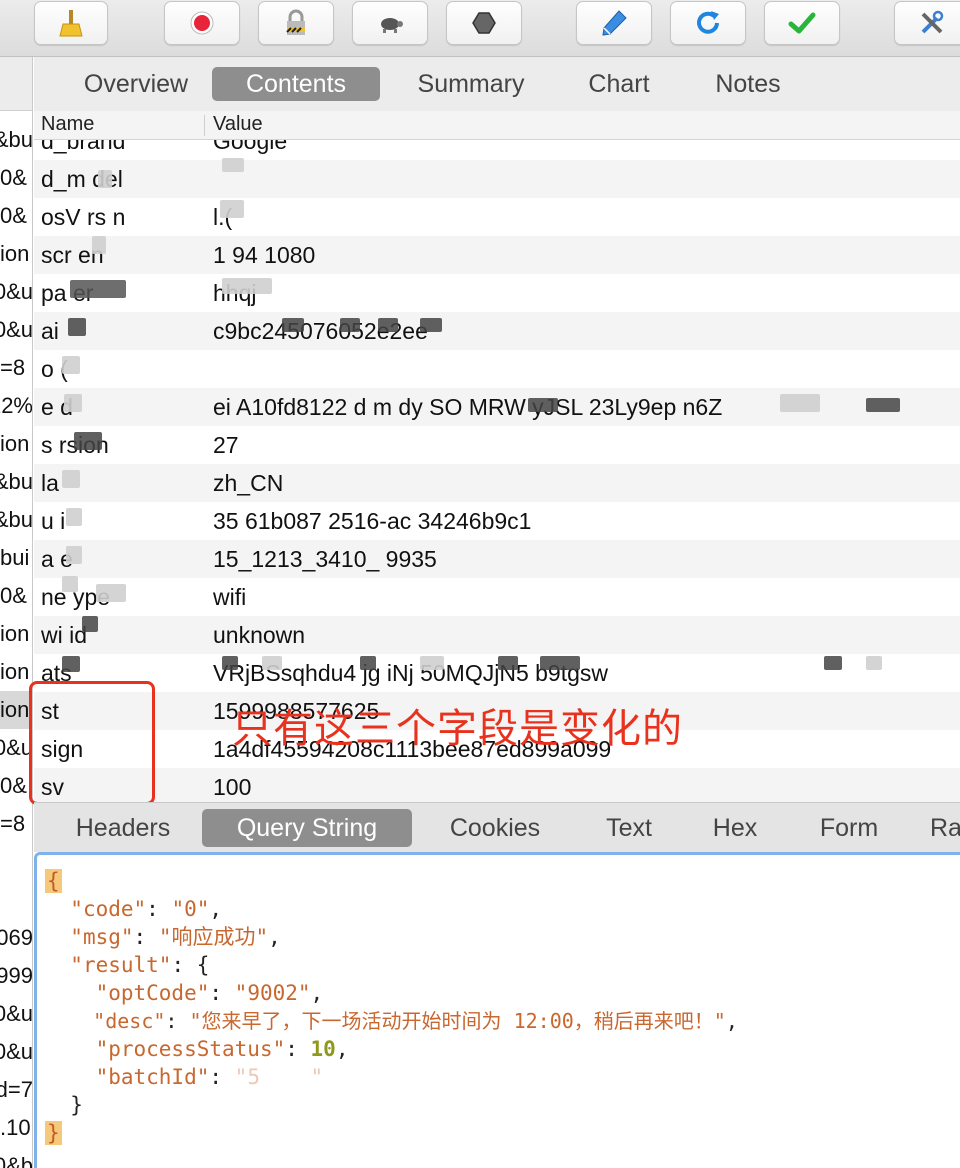 Image resolution: width=960 pixels, height=1168 pixels. I want to click on ssl-button, so click(296, 23).